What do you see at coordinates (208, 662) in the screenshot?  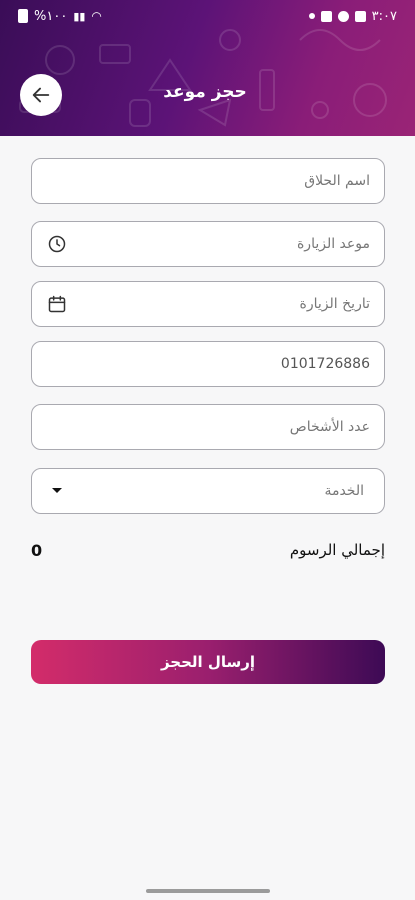 I see `submit-booking-button: إرسال الحجز` at bounding box center [208, 662].